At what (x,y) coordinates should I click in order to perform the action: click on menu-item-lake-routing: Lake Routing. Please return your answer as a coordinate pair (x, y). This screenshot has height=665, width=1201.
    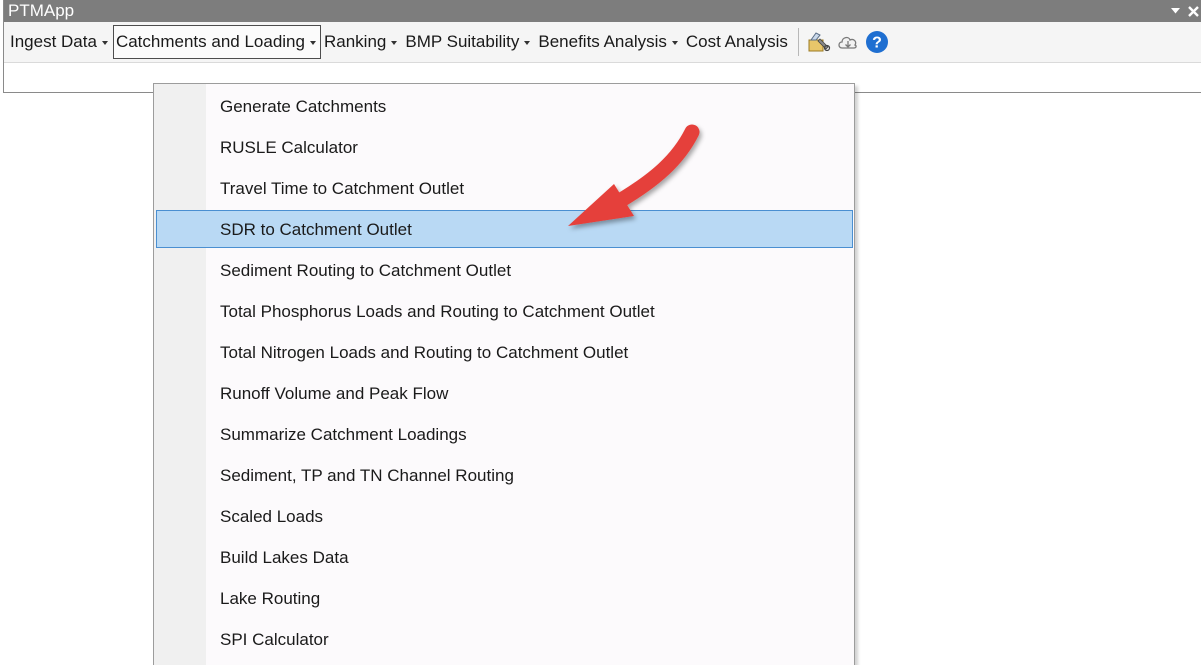
    Looking at the image, I should click on (504, 598).